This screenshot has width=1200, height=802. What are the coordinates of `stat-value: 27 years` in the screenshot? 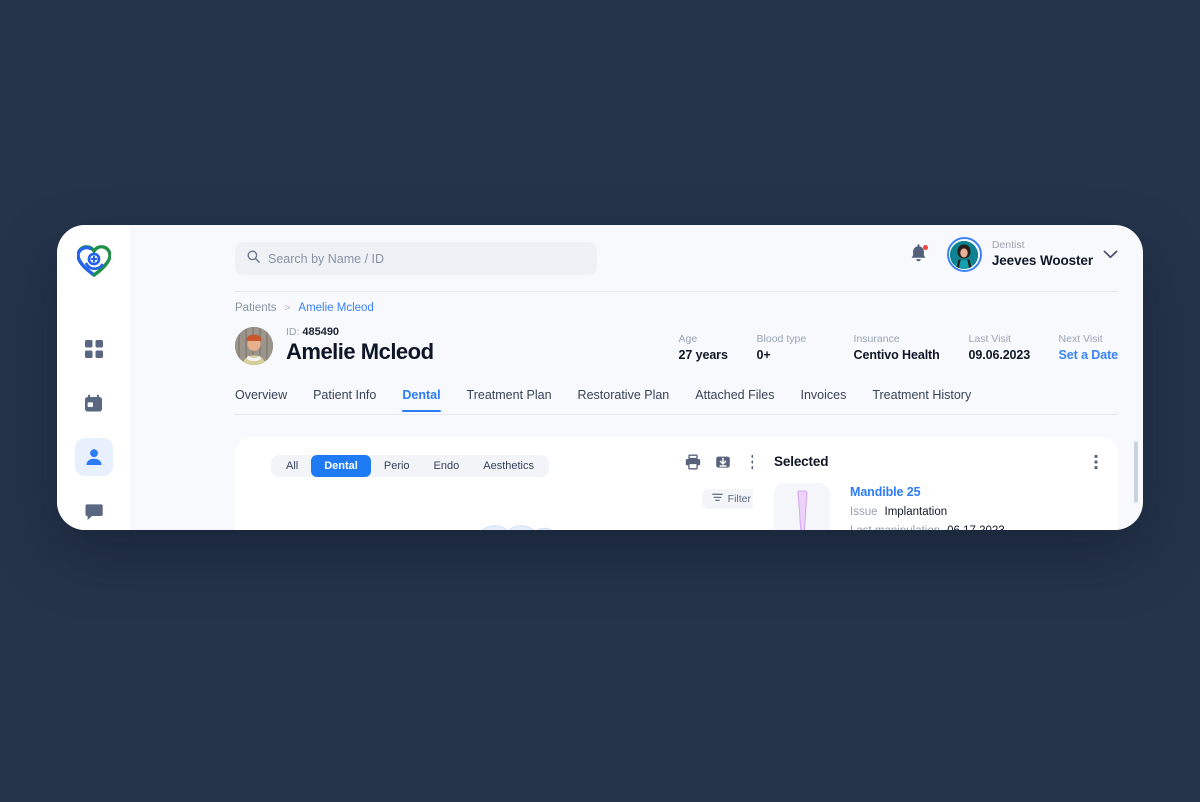 It's located at (703, 354).